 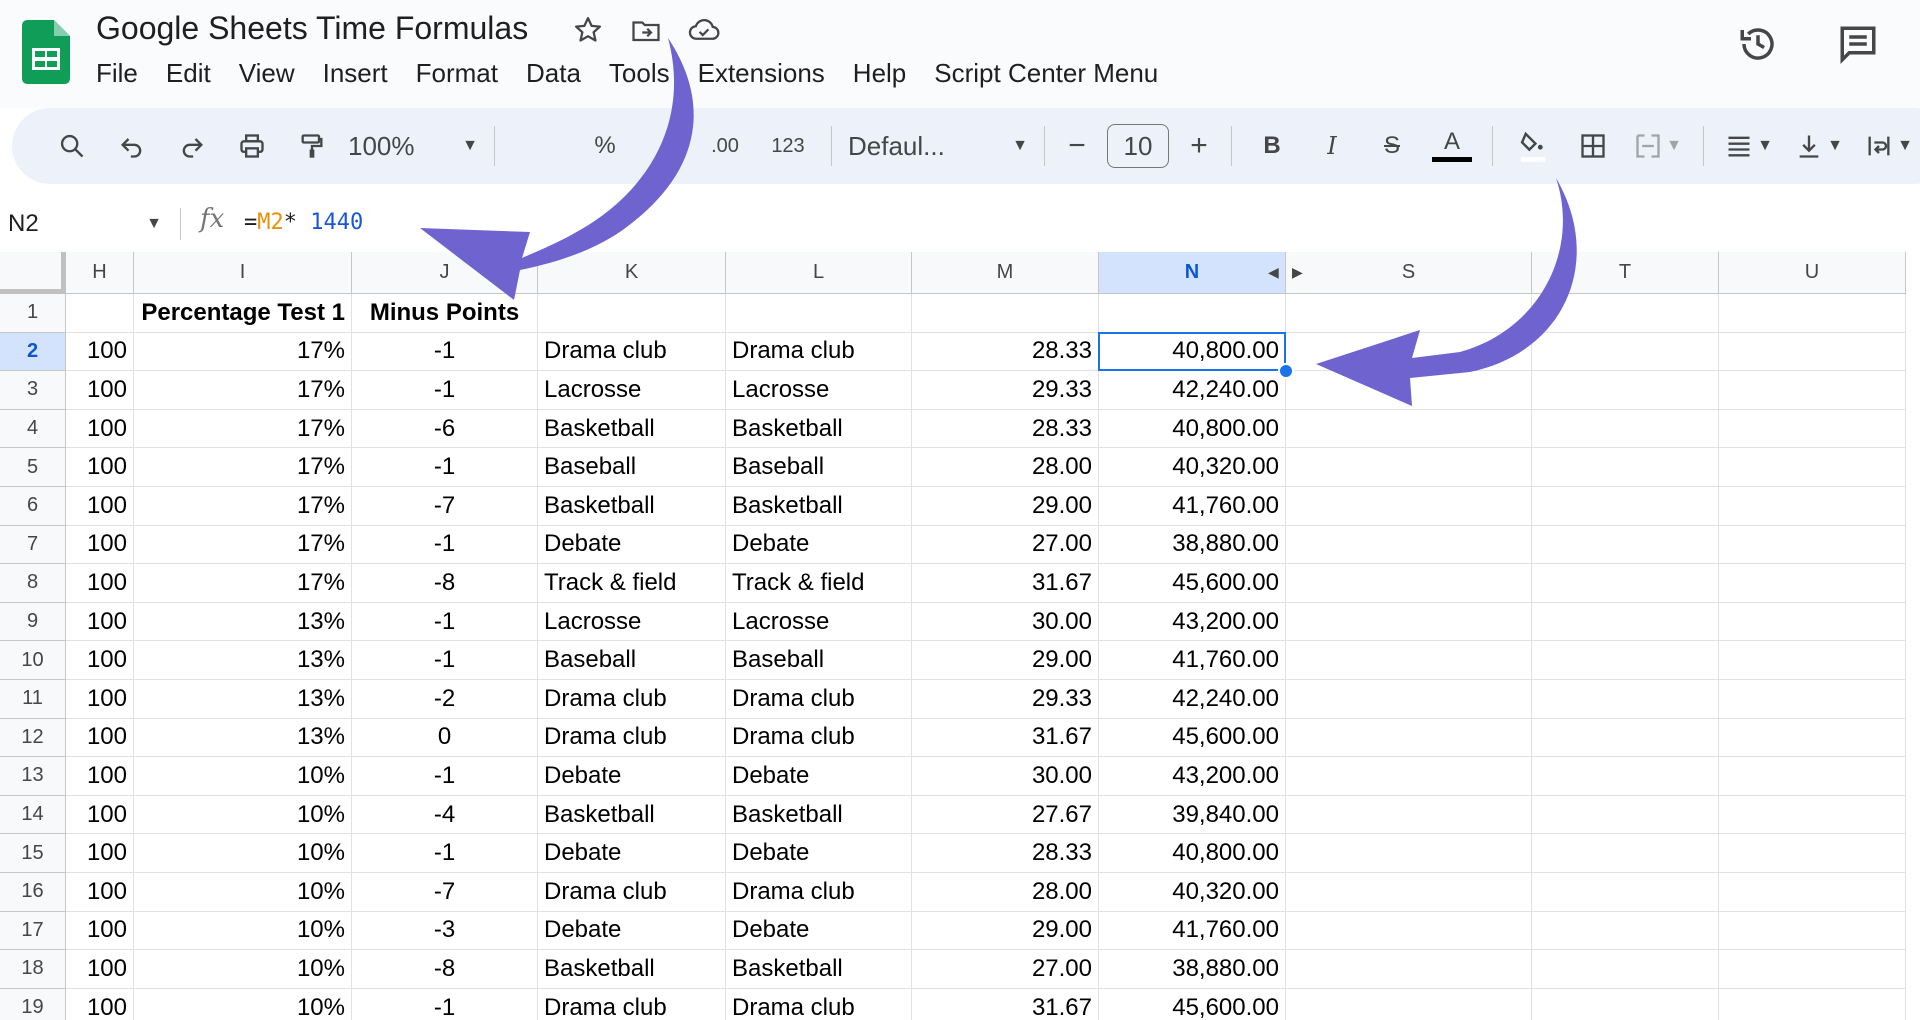 I want to click on cell-u6, so click(x=1812, y=506).